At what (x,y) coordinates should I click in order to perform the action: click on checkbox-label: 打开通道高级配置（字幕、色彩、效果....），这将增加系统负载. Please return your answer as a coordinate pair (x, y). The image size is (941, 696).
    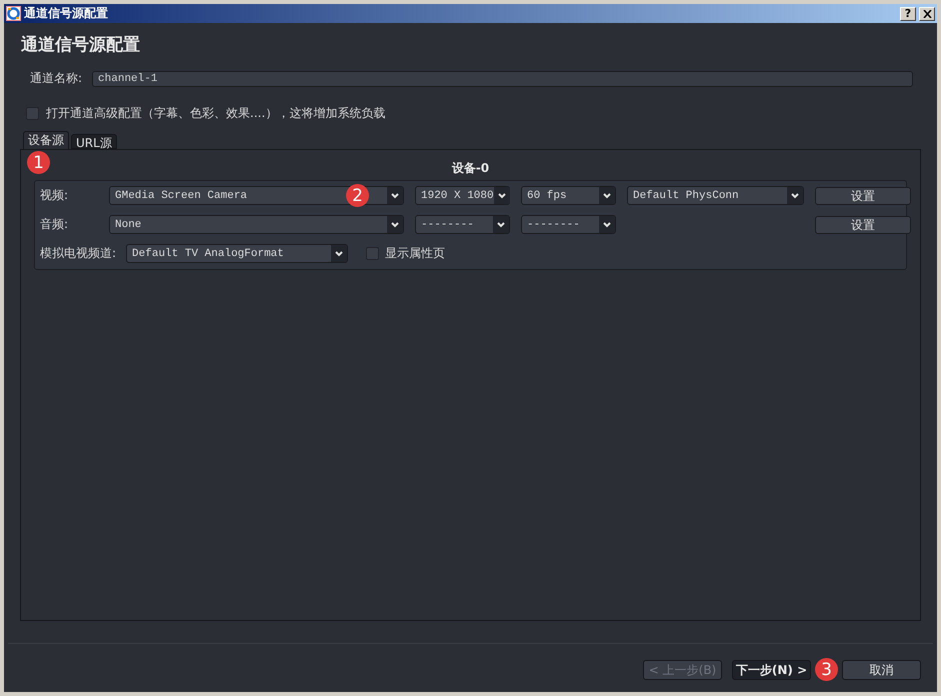
    Looking at the image, I should click on (216, 113).